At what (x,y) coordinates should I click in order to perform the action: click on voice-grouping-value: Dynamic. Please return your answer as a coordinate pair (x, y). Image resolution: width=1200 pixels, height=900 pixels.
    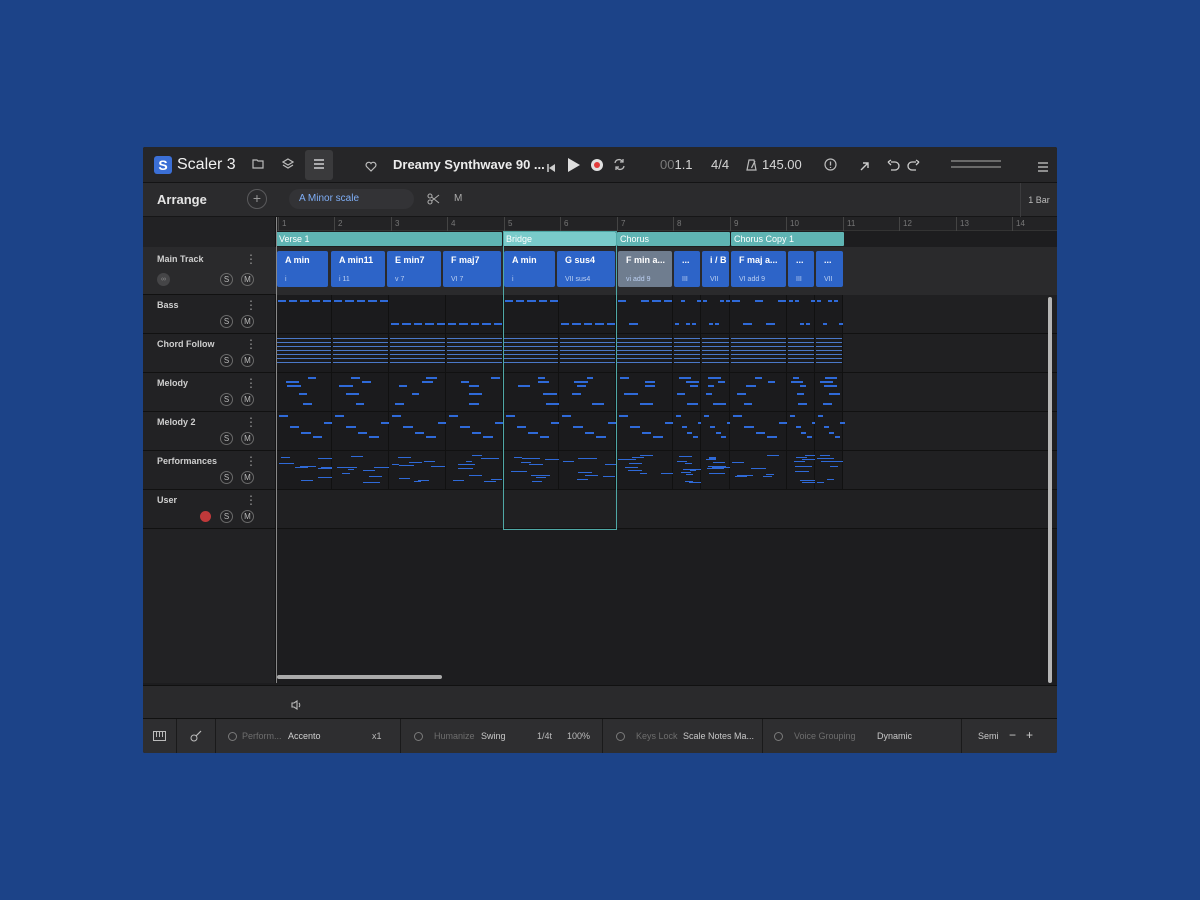
    Looking at the image, I should click on (894, 736).